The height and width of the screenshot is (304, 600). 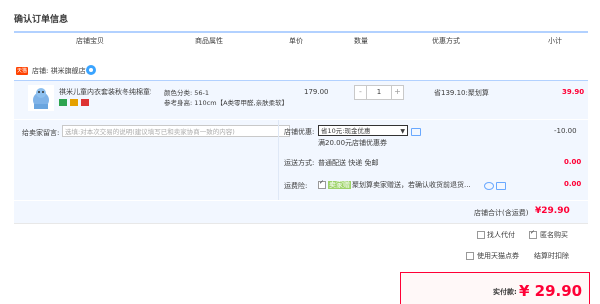 I want to click on shop-row: 天猫 店铺: 祺米旗舰店, so click(x=301, y=72).